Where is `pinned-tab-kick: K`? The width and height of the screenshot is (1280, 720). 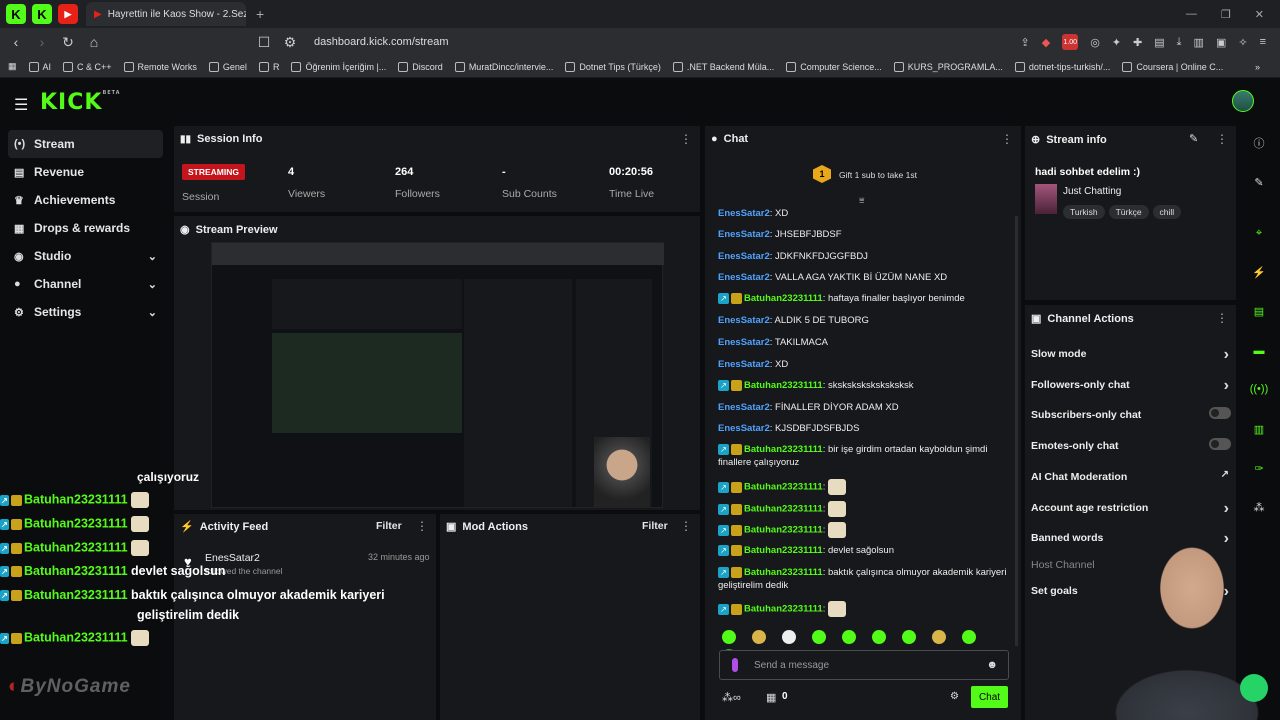 pinned-tab-kick: K is located at coordinates (16, 14).